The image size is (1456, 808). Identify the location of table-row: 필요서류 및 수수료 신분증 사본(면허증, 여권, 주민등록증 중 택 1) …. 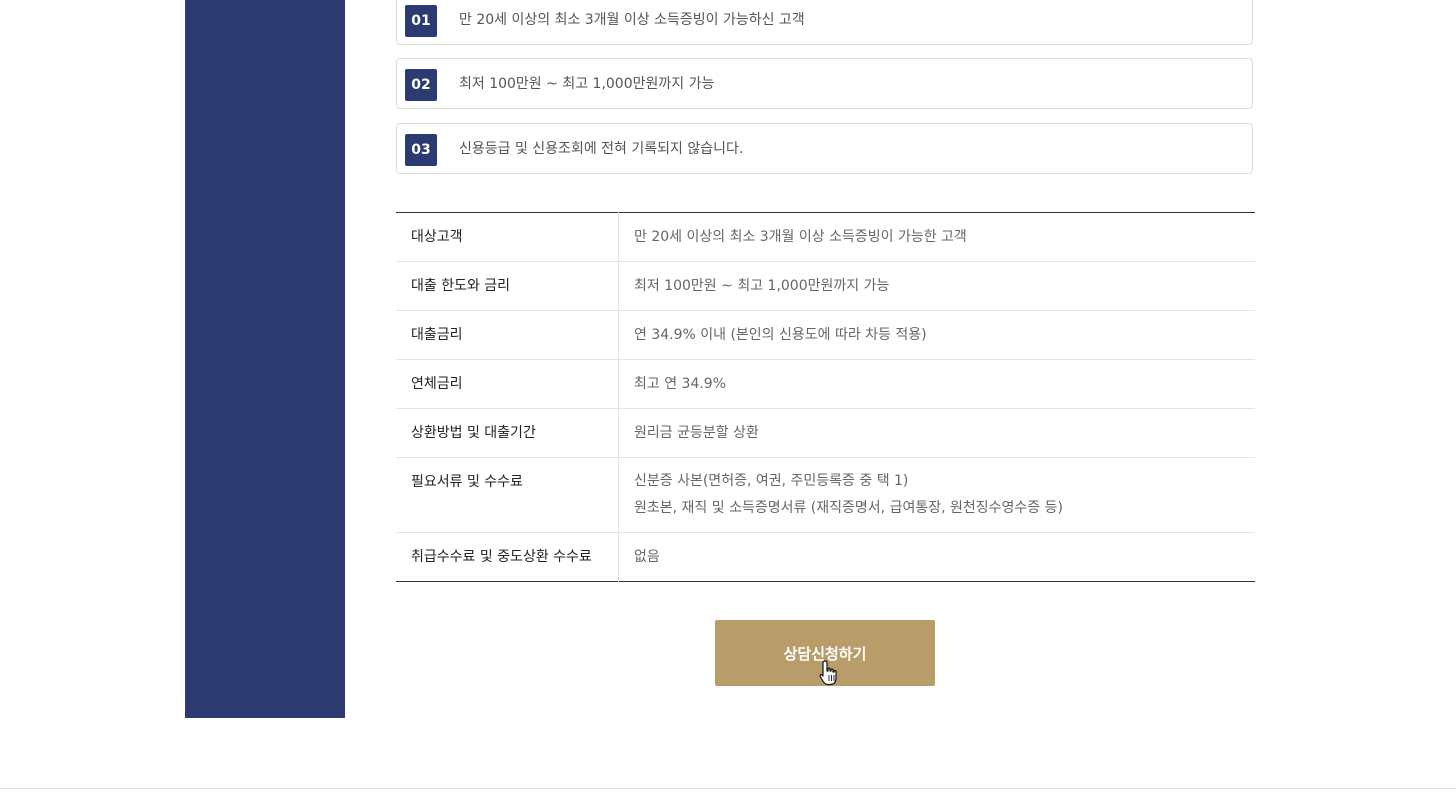
(825, 495).